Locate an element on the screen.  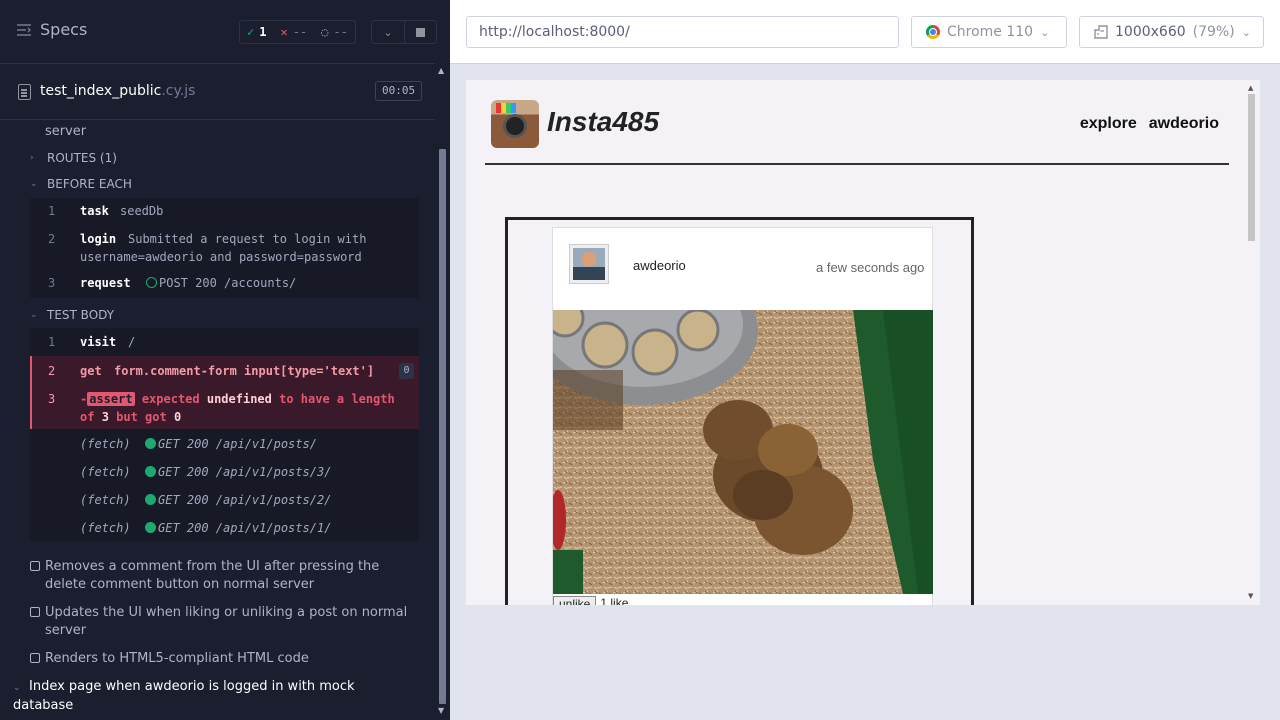
chrome-icon is located at coordinates (933, 32).